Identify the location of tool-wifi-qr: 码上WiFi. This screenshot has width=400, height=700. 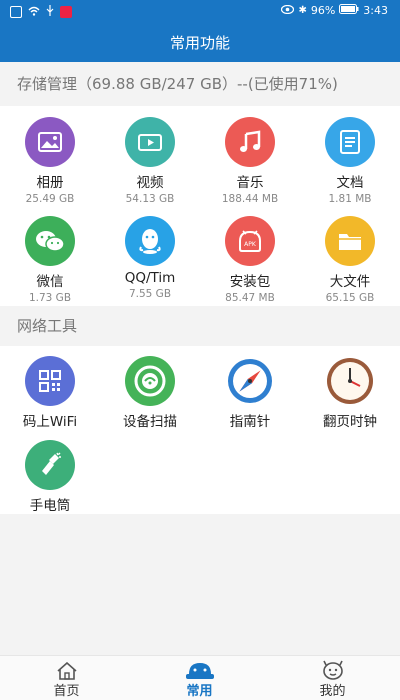
(50, 393).